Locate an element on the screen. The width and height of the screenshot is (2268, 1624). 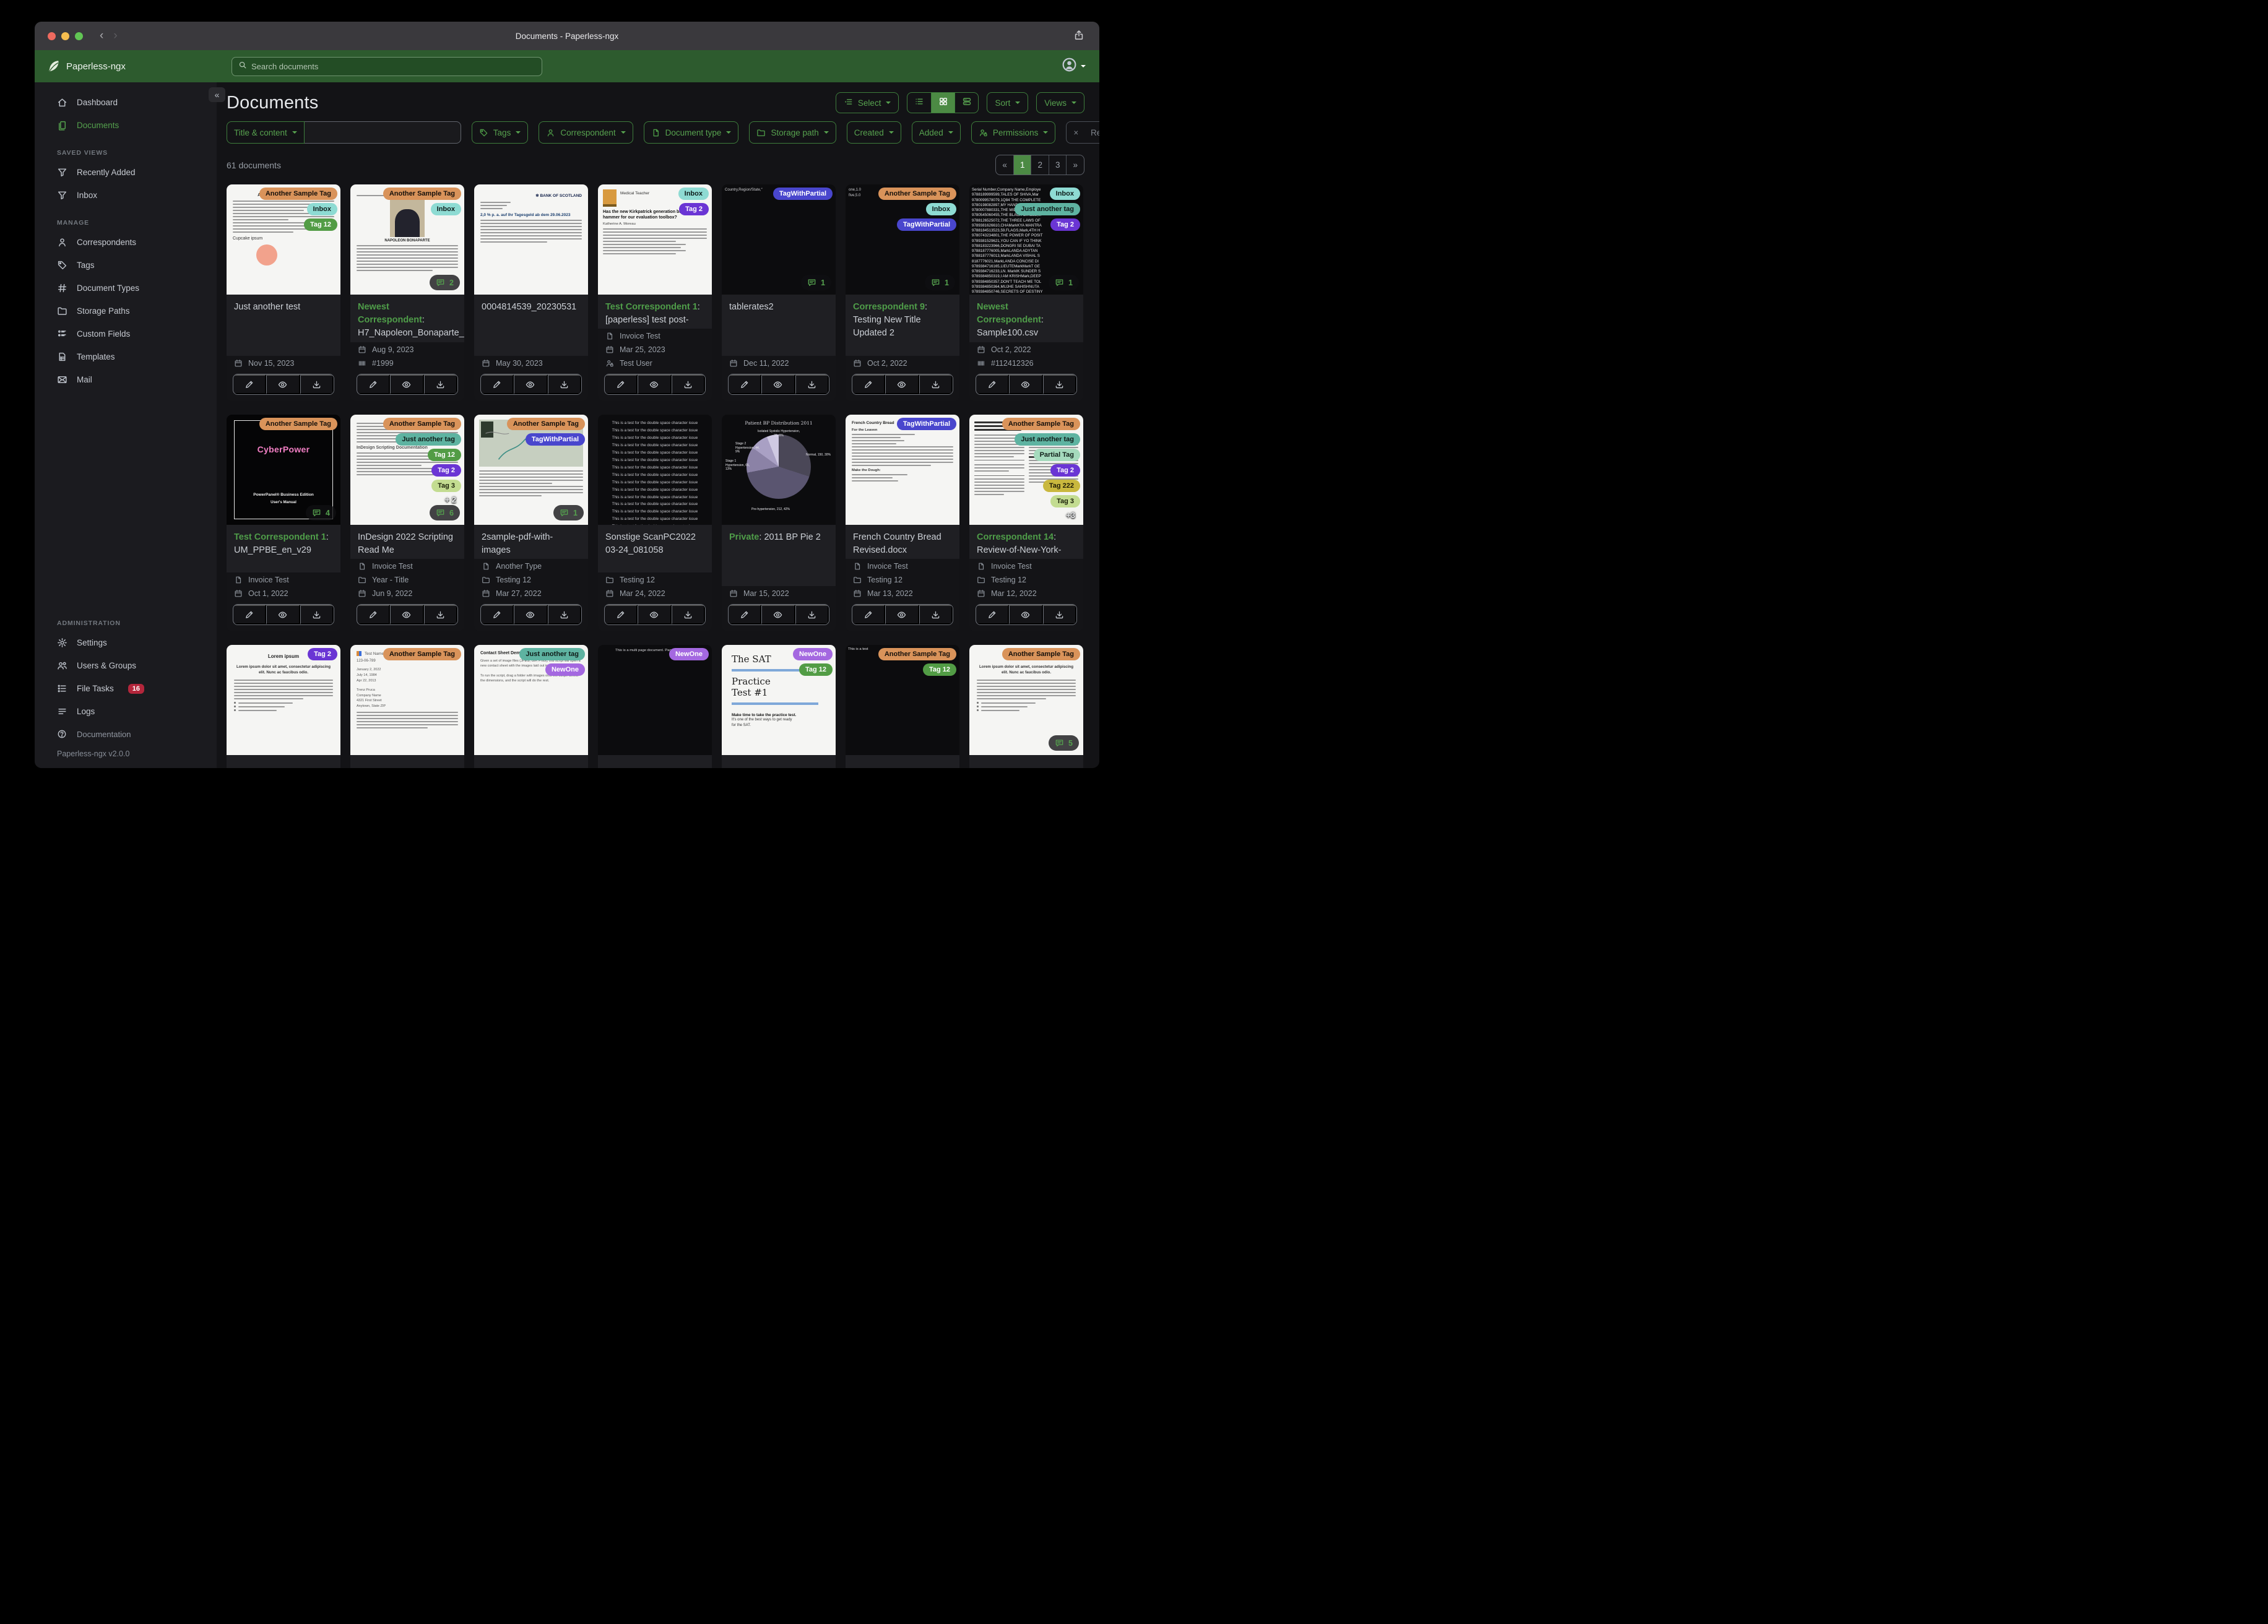
notes-badge: 5 is located at coordinates (1064, 743).